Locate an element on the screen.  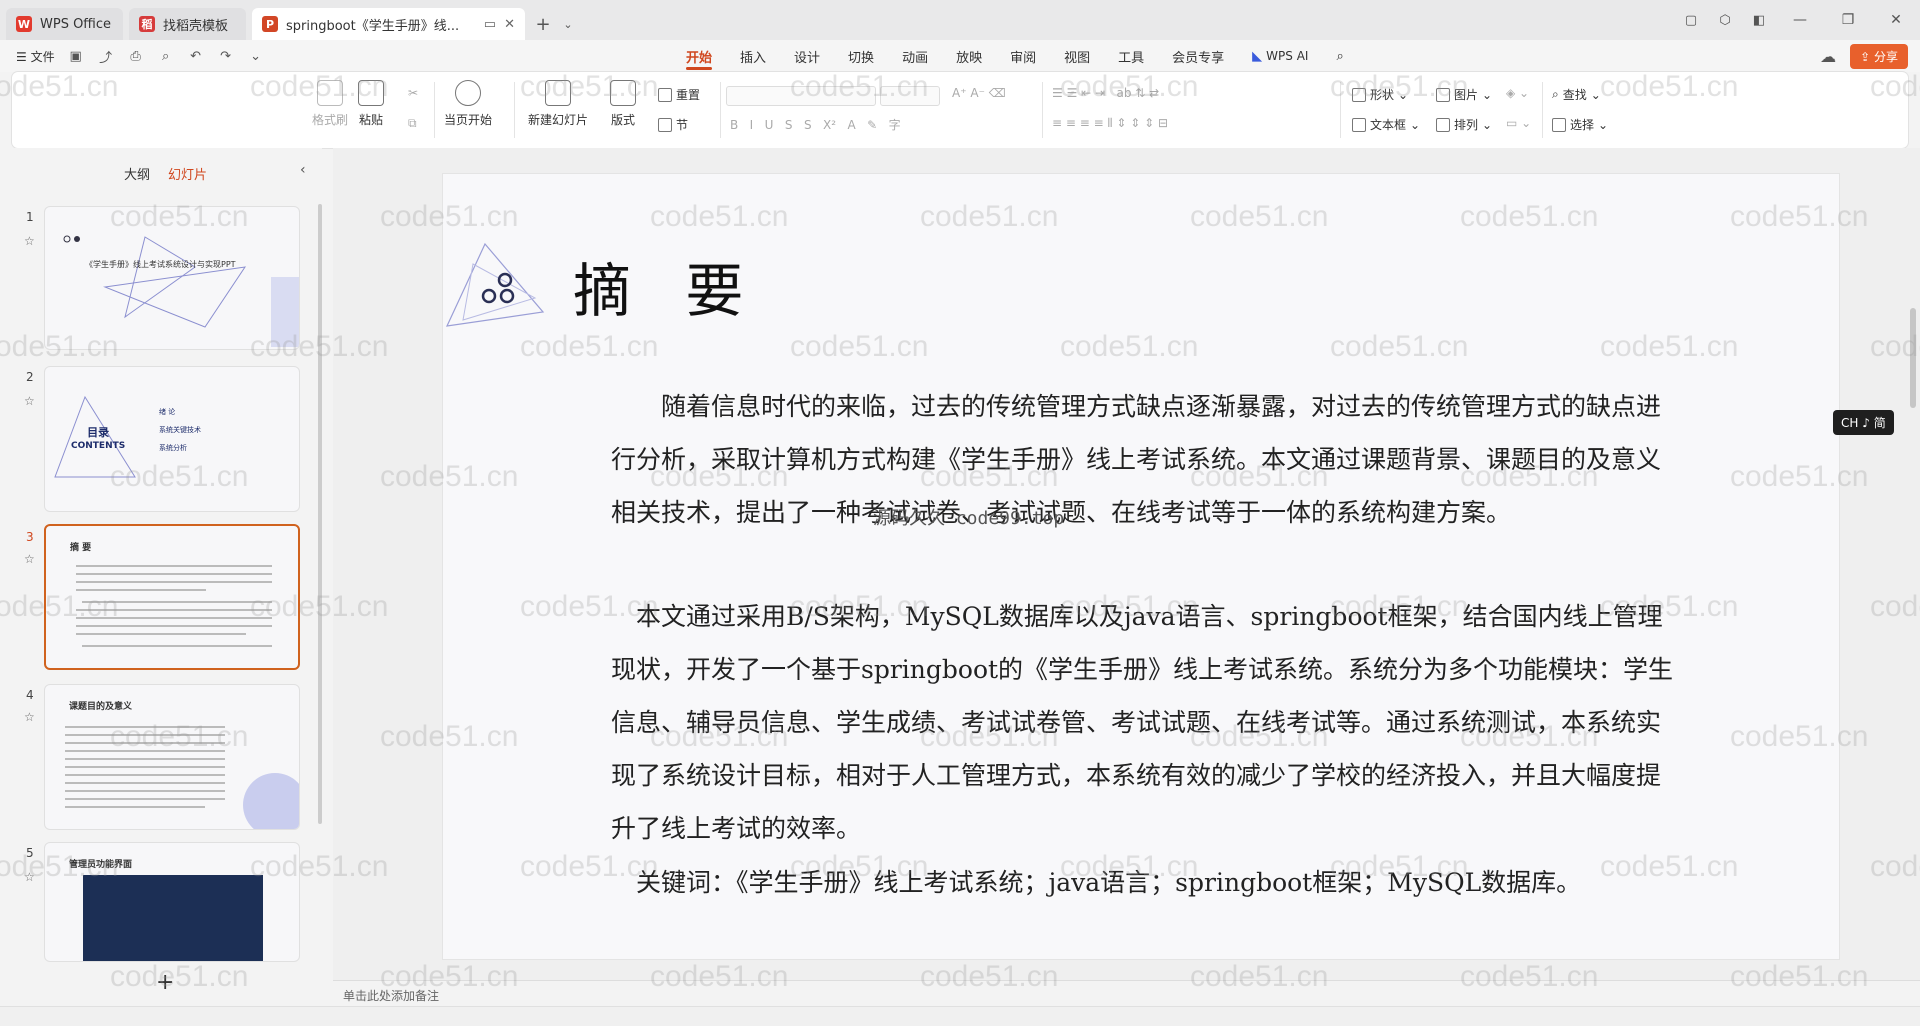
print-icon: ⎙ is located at coordinates (136, 56).